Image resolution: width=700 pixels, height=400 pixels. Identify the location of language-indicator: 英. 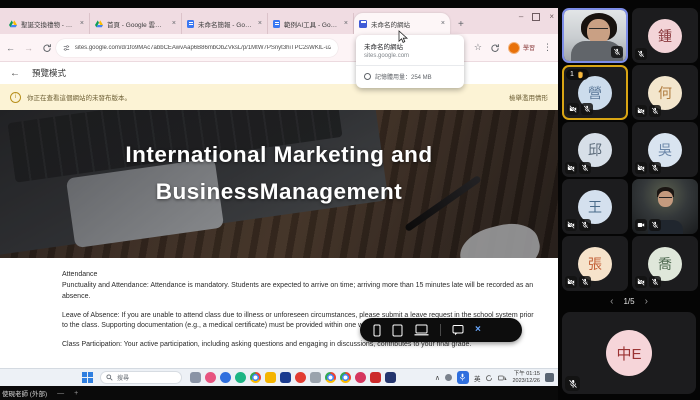
(477, 378).